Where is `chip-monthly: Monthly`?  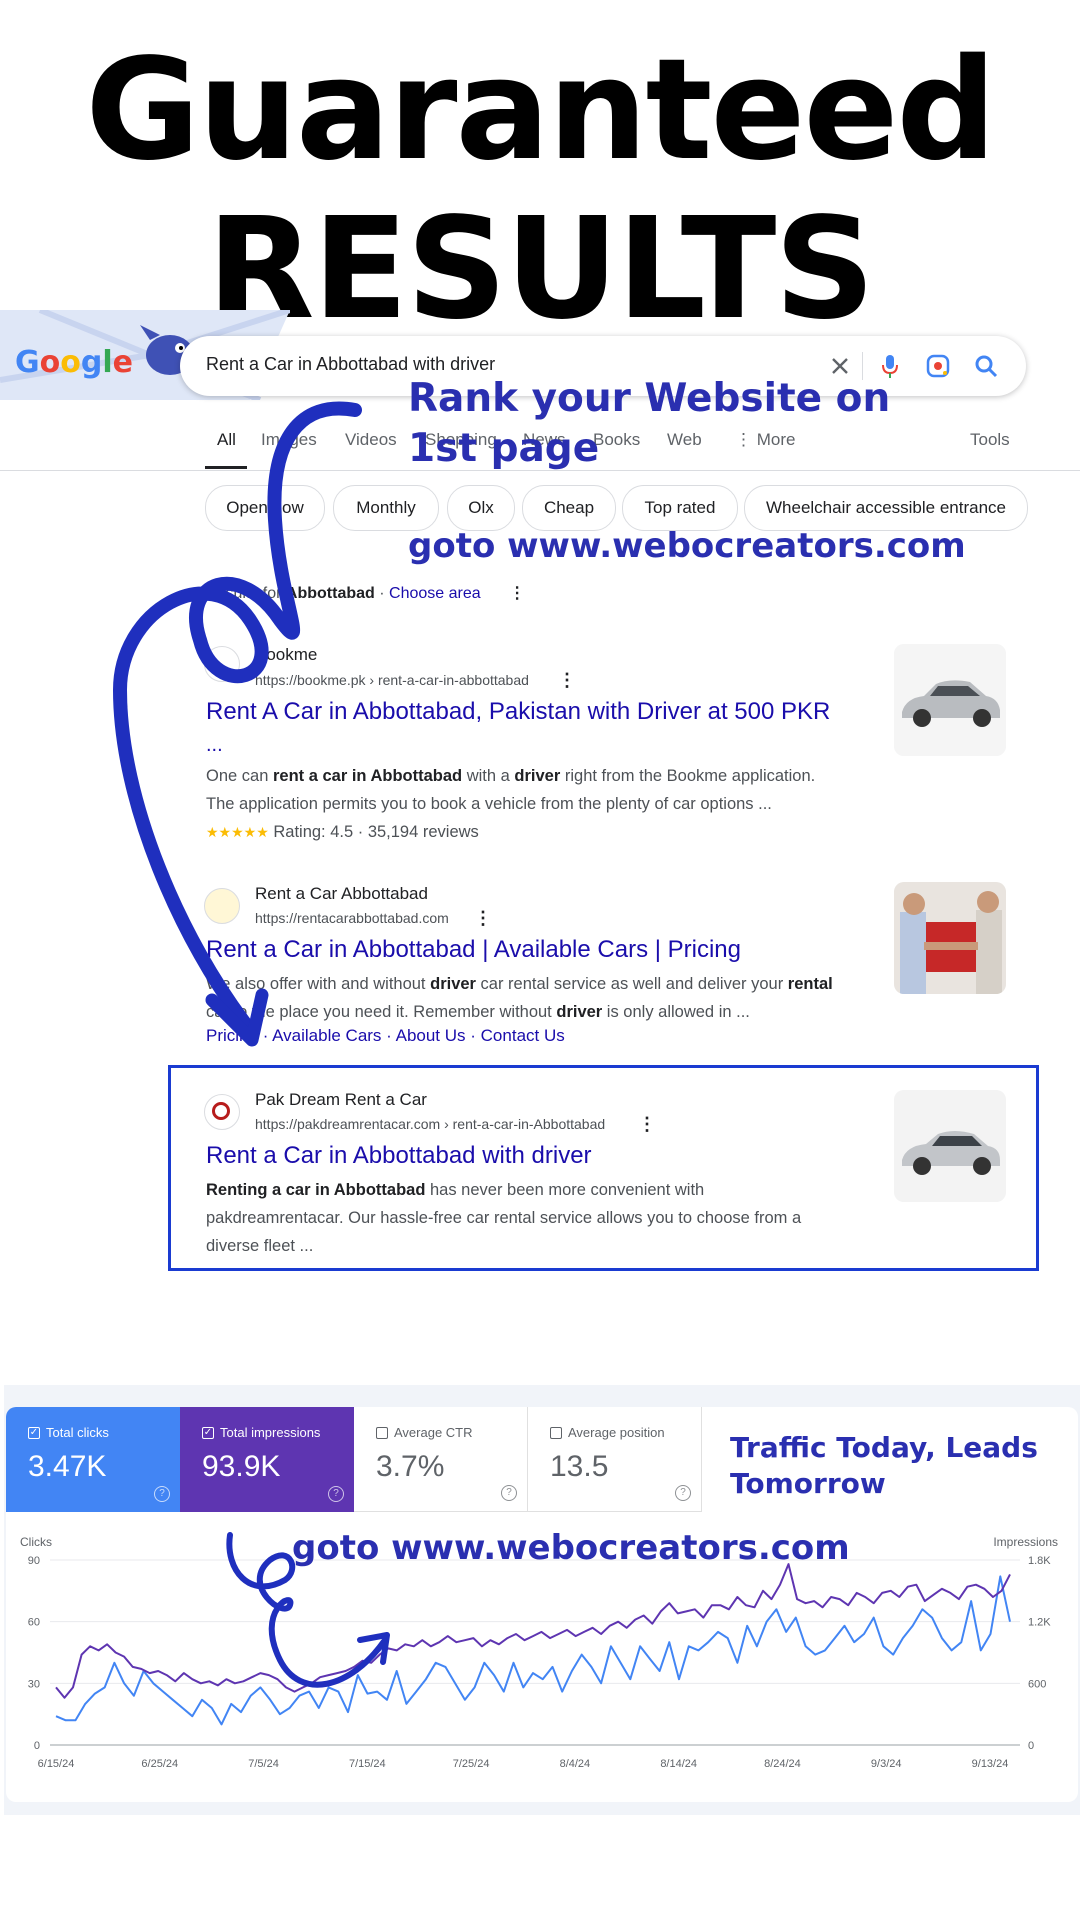 chip-monthly: Monthly is located at coordinates (386, 508).